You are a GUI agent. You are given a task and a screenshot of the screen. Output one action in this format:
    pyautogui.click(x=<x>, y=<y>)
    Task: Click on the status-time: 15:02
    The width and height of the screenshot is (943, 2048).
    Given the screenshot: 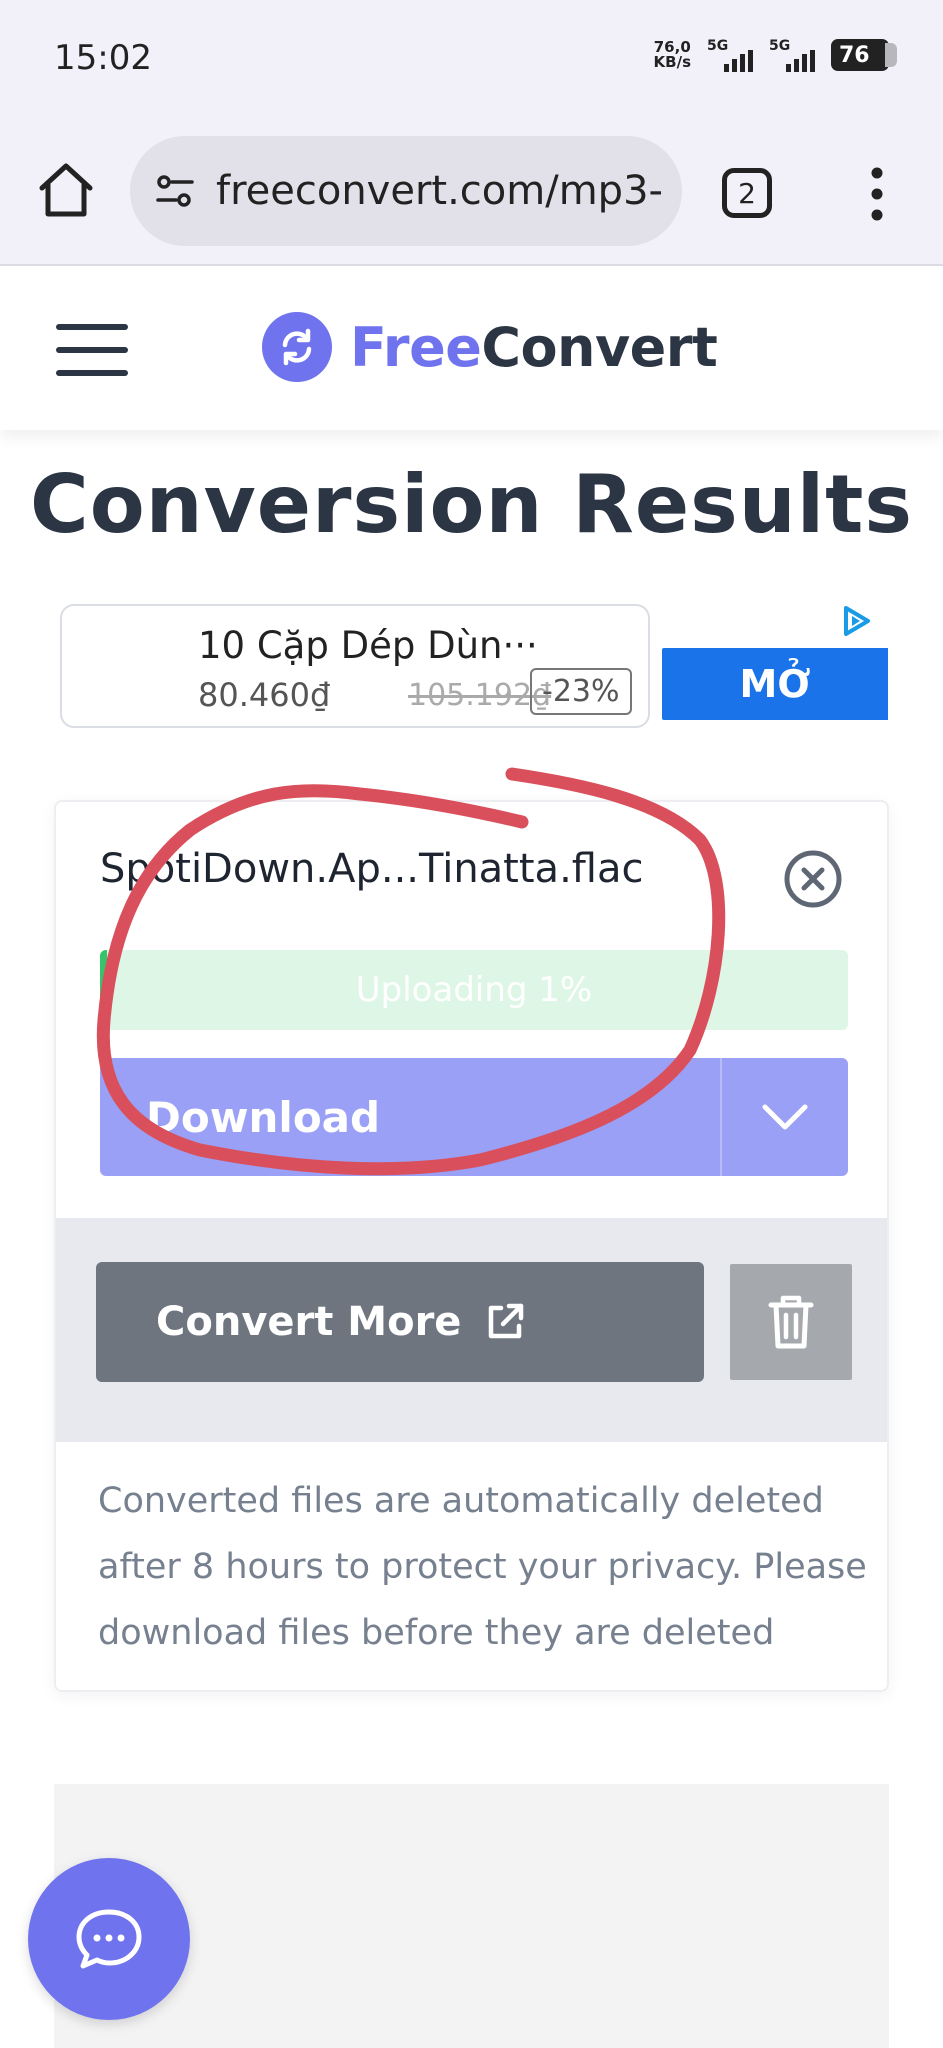 What is the action you would take?
    pyautogui.click(x=103, y=58)
    